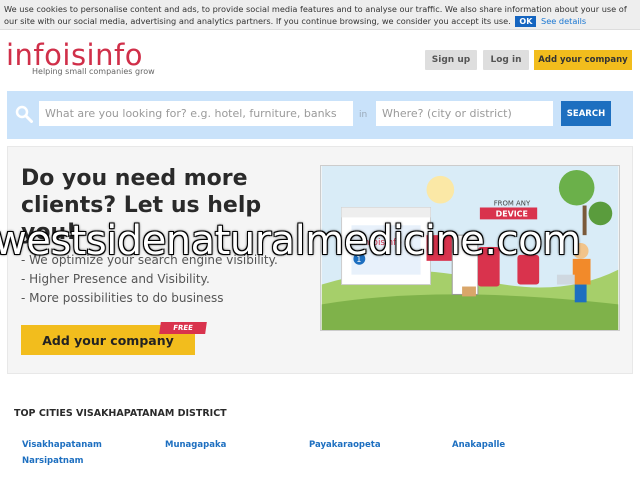  Describe the element at coordinates (586, 113) in the screenshot. I see `search-button: SEARCH` at that location.